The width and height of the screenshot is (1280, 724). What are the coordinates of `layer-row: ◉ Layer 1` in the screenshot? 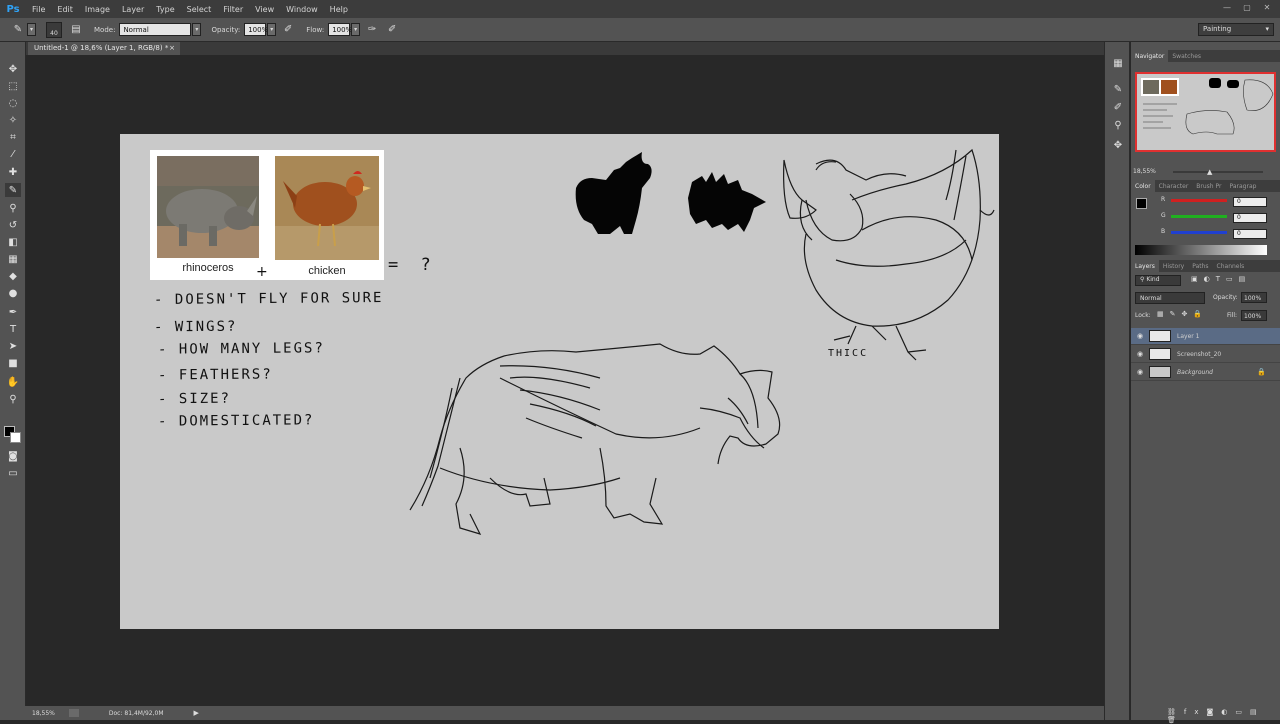 It's located at (1205, 336).